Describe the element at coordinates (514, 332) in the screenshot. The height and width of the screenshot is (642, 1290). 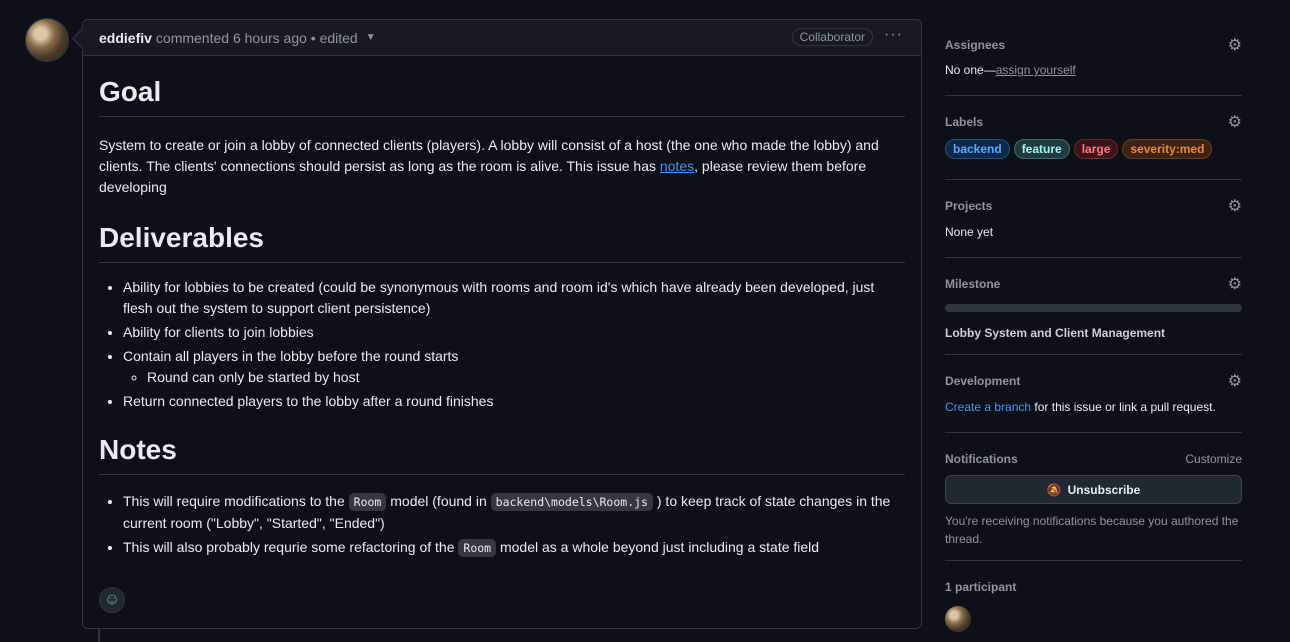
I see `list-item: Ability for clients to join lobbies` at that location.